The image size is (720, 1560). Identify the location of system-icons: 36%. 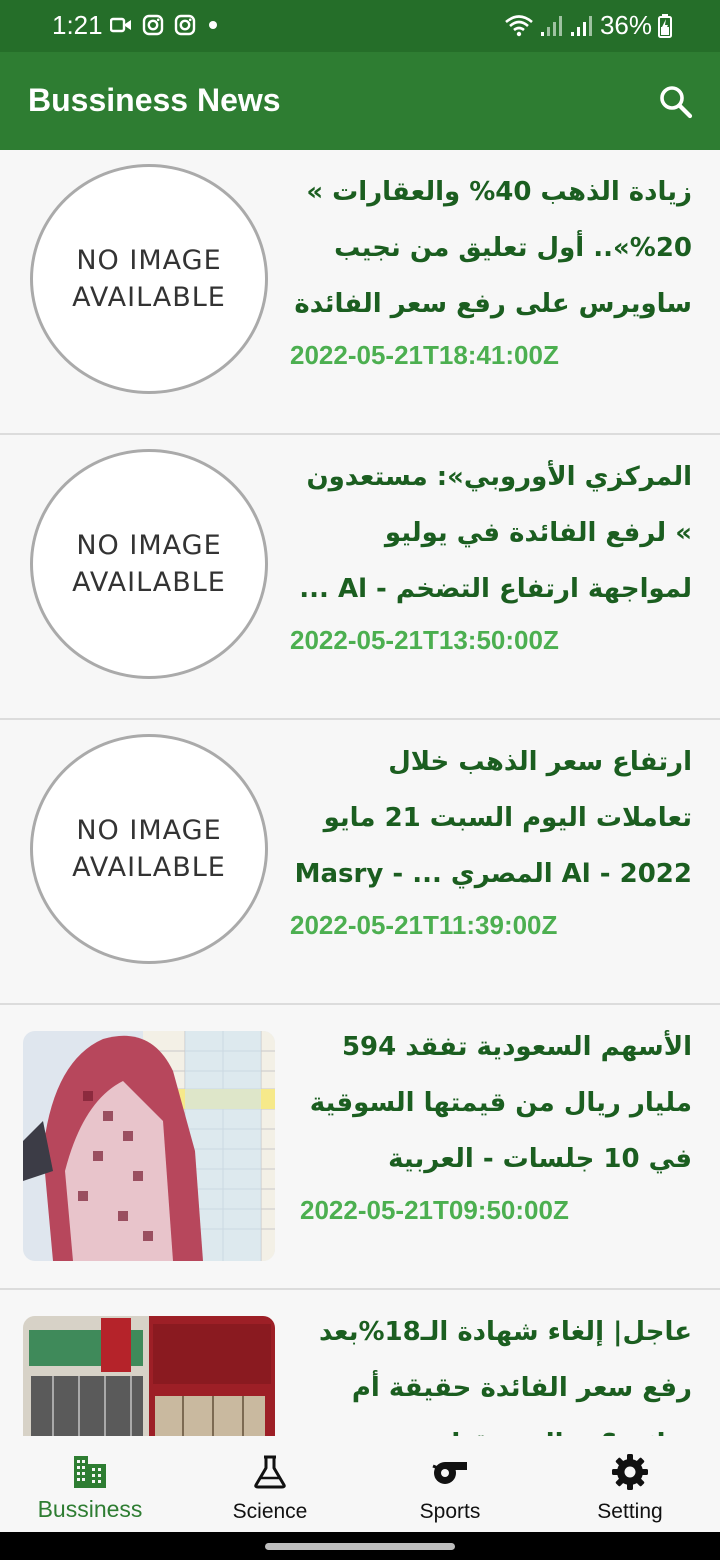
(588, 25).